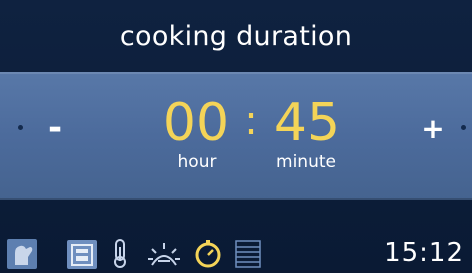 The image size is (472, 273). Describe the element at coordinates (22, 253) in the screenshot. I see `glove-icon` at that location.